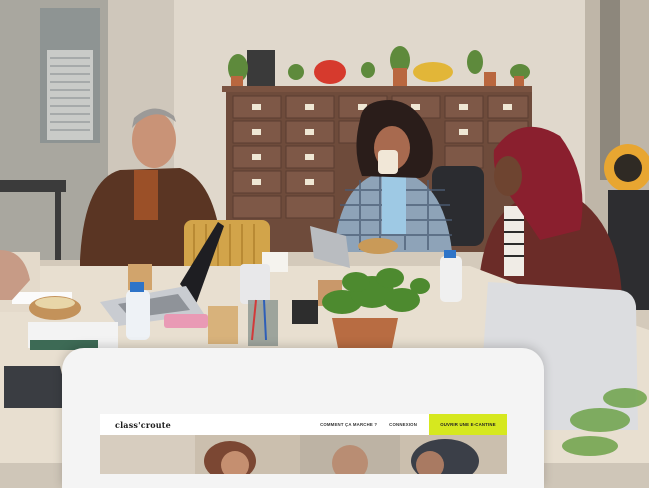 This screenshot has width=649, height=488. What do you see at coordinates (348, 424) in the screenshot?
I see `nav-link-how-it-works: COMMENT ÇA MARCHE ?` at bounding box center [348, 424].